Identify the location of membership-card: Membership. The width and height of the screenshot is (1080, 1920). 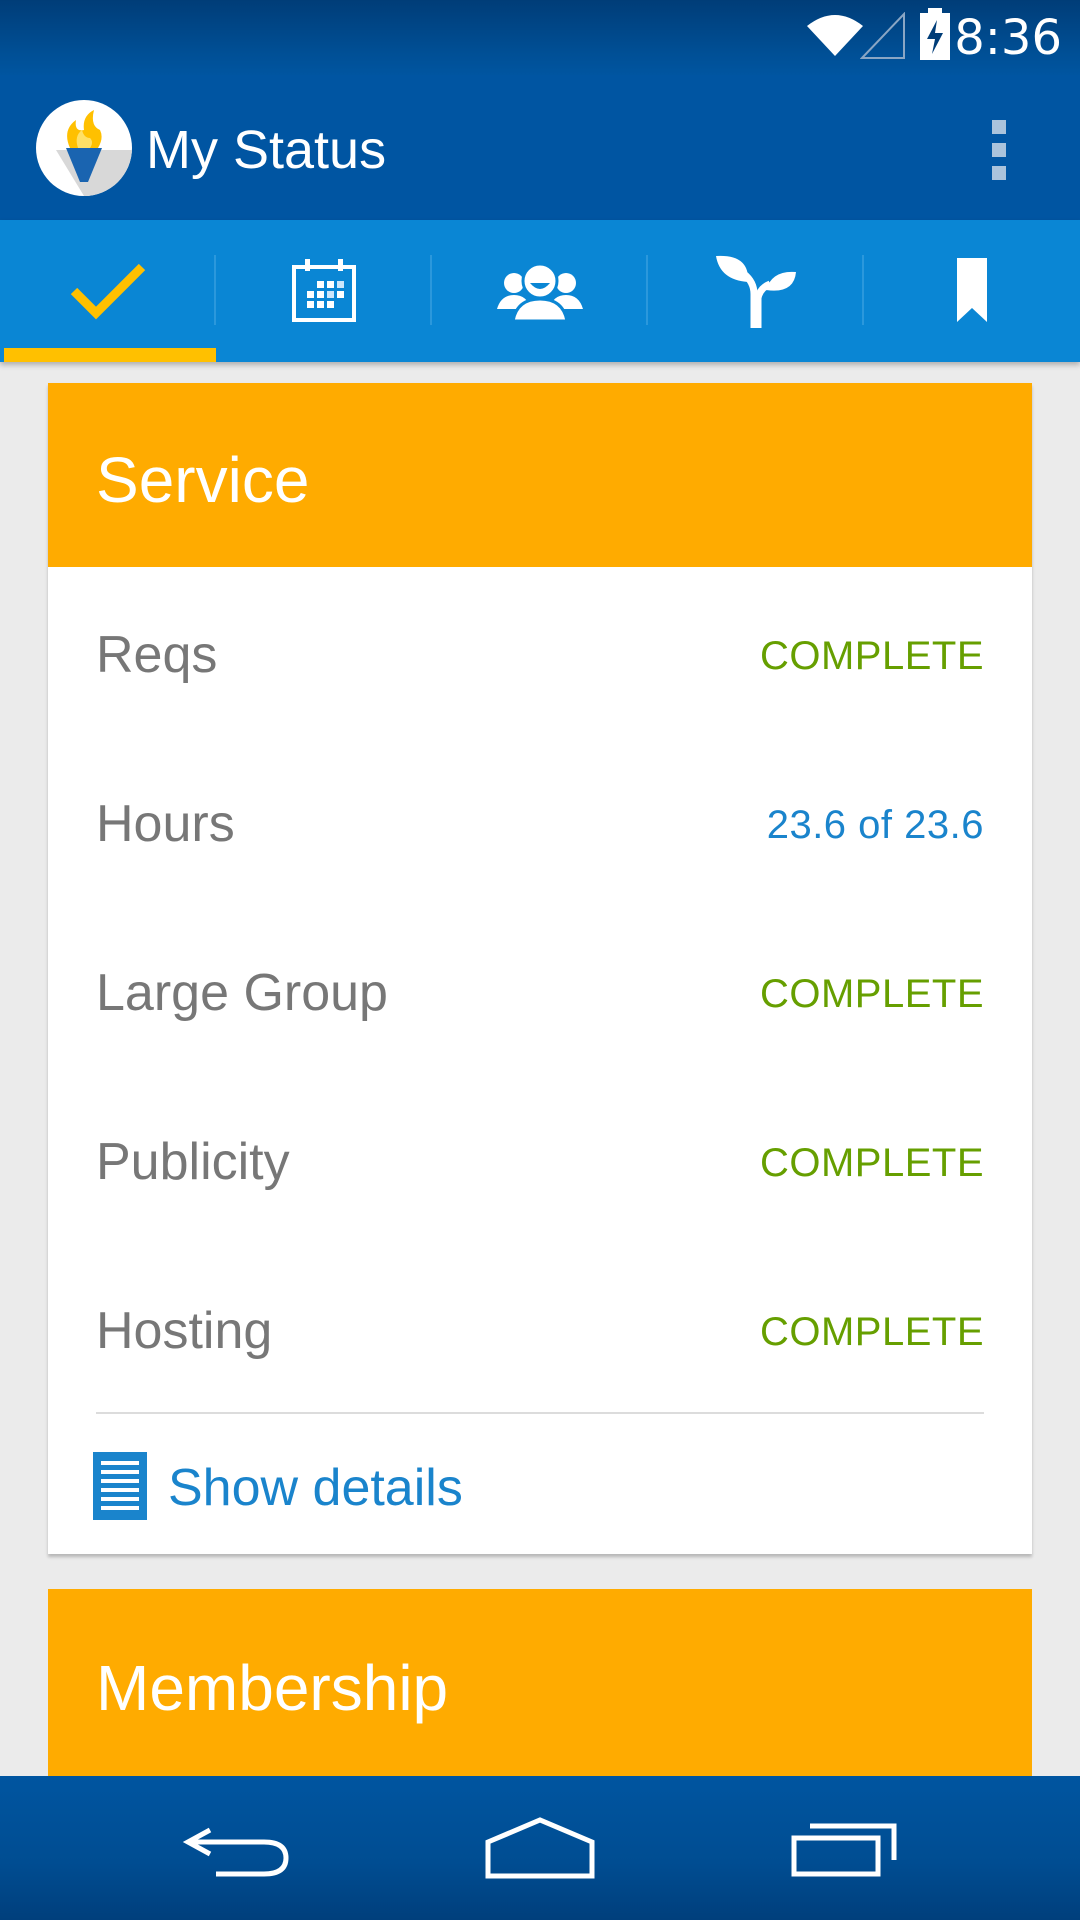
(540, 1684).